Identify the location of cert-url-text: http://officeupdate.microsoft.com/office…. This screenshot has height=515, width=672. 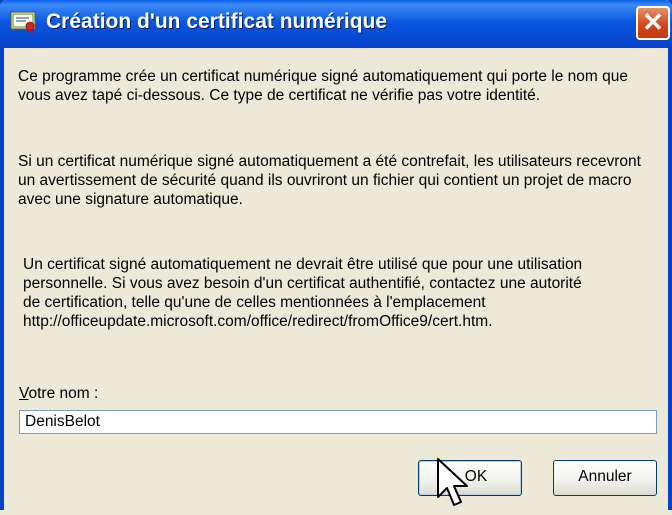
(258, 321).